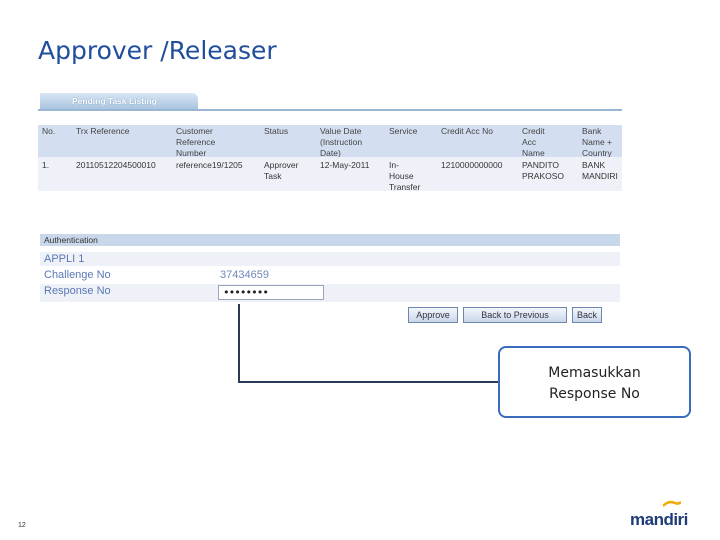 This screenshot has height=540, width=720. What do you see at coordinates (345, 165) in the screenshot?
I see `cell-value-date: 12-May-2011` at bounding box center [345, 165].